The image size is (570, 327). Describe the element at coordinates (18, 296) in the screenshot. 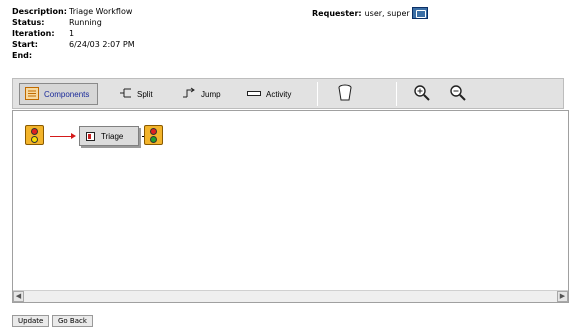

I see `scroll-left-icon: ◀` at that location.